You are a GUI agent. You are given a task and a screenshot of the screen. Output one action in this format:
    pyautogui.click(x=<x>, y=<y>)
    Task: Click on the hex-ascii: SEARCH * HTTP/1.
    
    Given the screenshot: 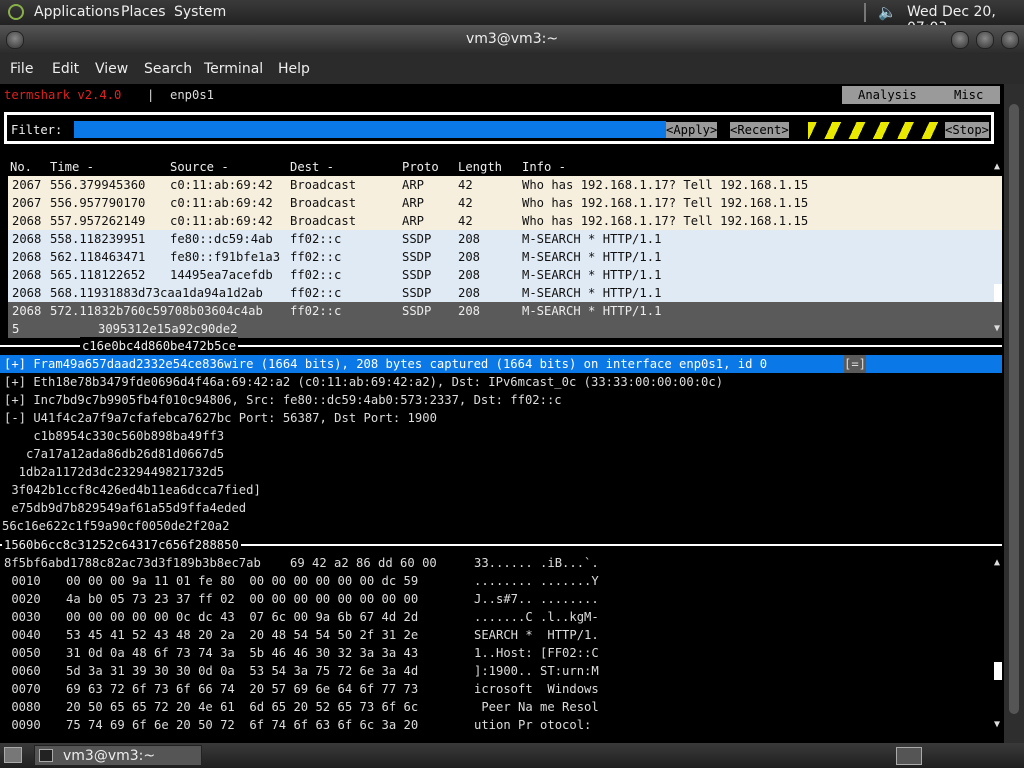 What is the action you would take?
    pyautogui.click(x=536, y=635)
    